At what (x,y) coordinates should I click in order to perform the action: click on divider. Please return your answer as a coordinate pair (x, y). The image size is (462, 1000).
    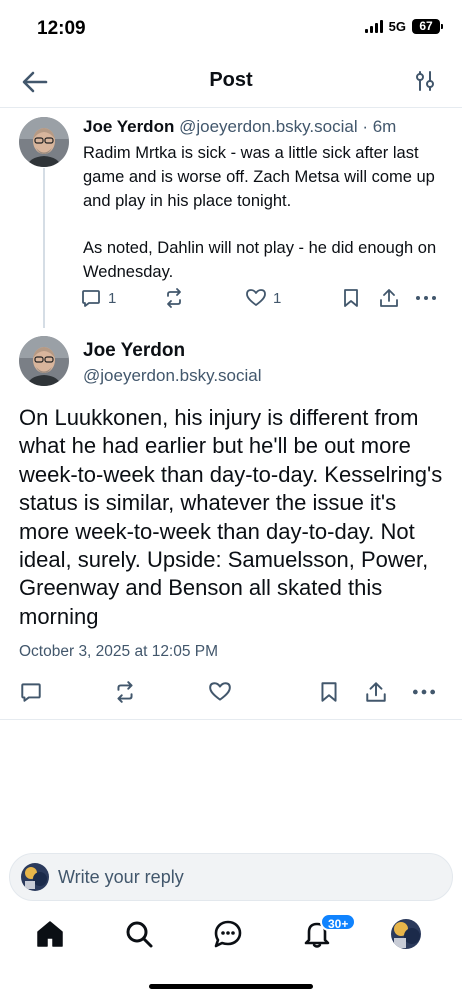
    Looking at the image, I should click on (231, 719).